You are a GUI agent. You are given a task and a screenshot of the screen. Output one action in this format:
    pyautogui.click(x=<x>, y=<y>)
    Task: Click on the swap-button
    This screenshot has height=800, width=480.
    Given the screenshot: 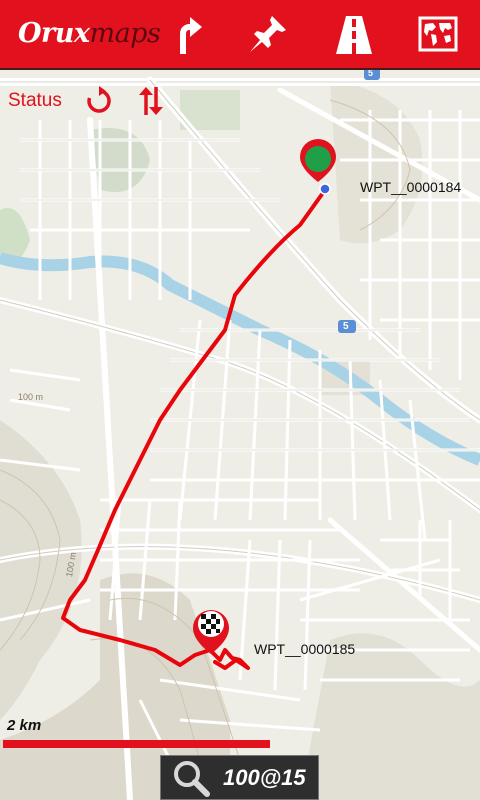 What is the action you would take?
    pyautogui.click(x=151, y=101)
    